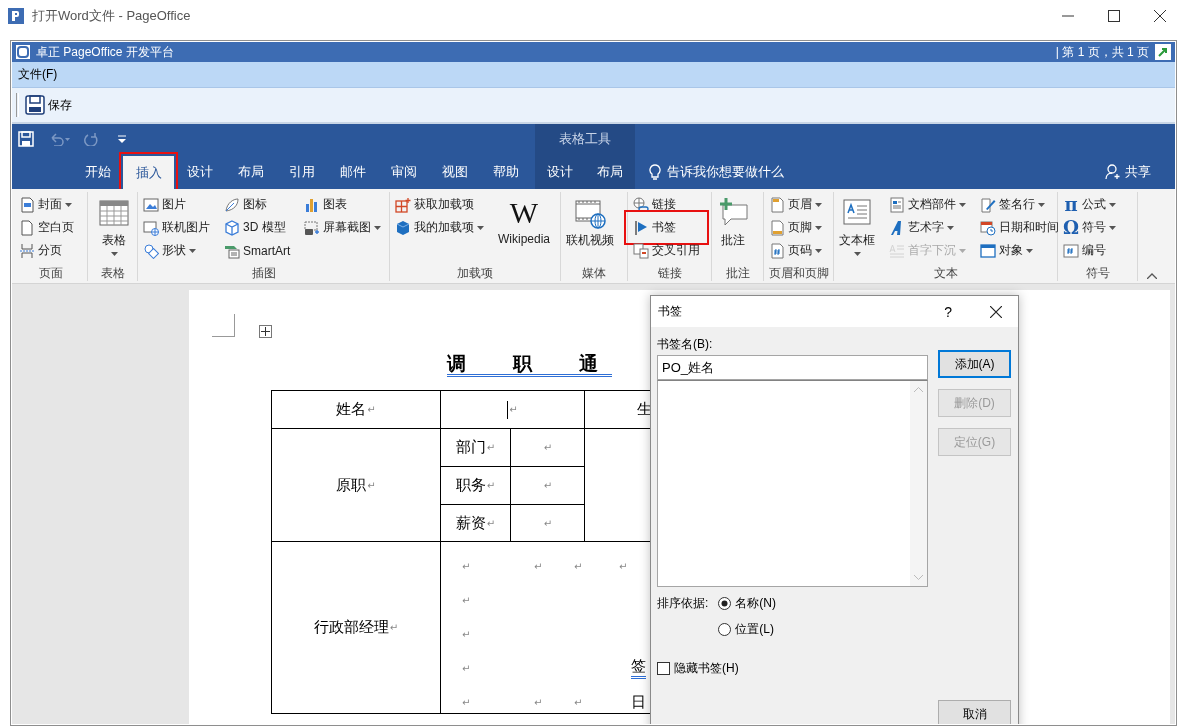  Describe the element at coordinates (747, 603) in the screenshot. I see `radio-option: 名称(N)` at that location.